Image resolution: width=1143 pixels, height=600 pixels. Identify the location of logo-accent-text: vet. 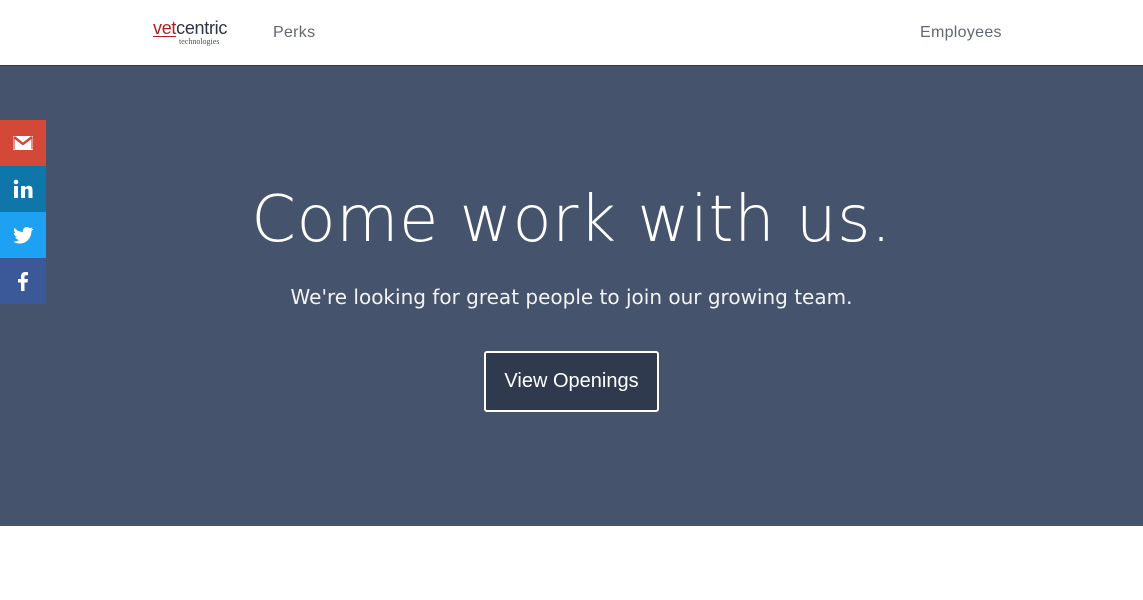
(165, 28).